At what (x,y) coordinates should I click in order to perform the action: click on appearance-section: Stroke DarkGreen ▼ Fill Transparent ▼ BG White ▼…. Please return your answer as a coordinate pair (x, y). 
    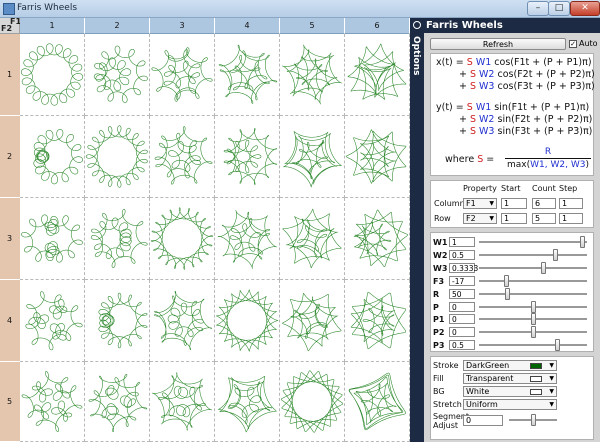
    Looking at the image, I should click on (512, 398).